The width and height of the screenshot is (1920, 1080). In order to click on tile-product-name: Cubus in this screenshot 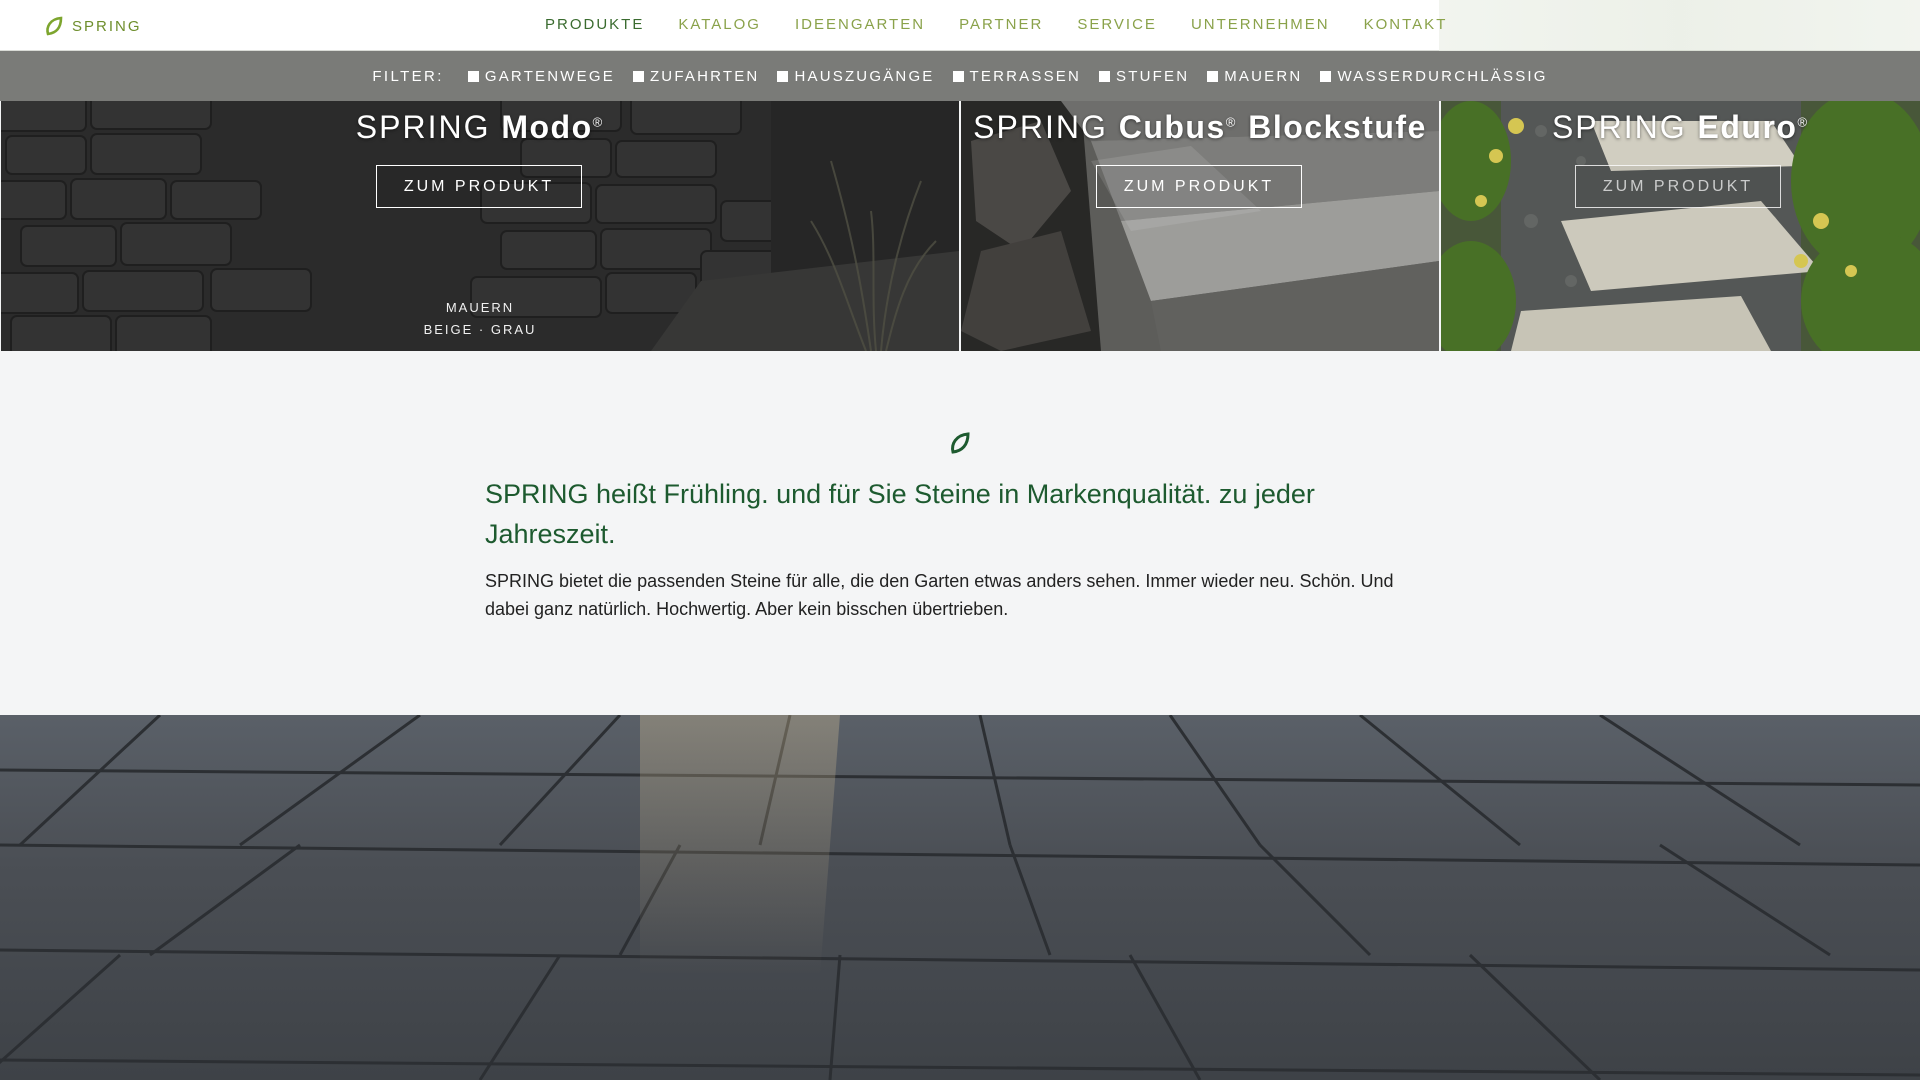, I will do `click(1172, 127)`.